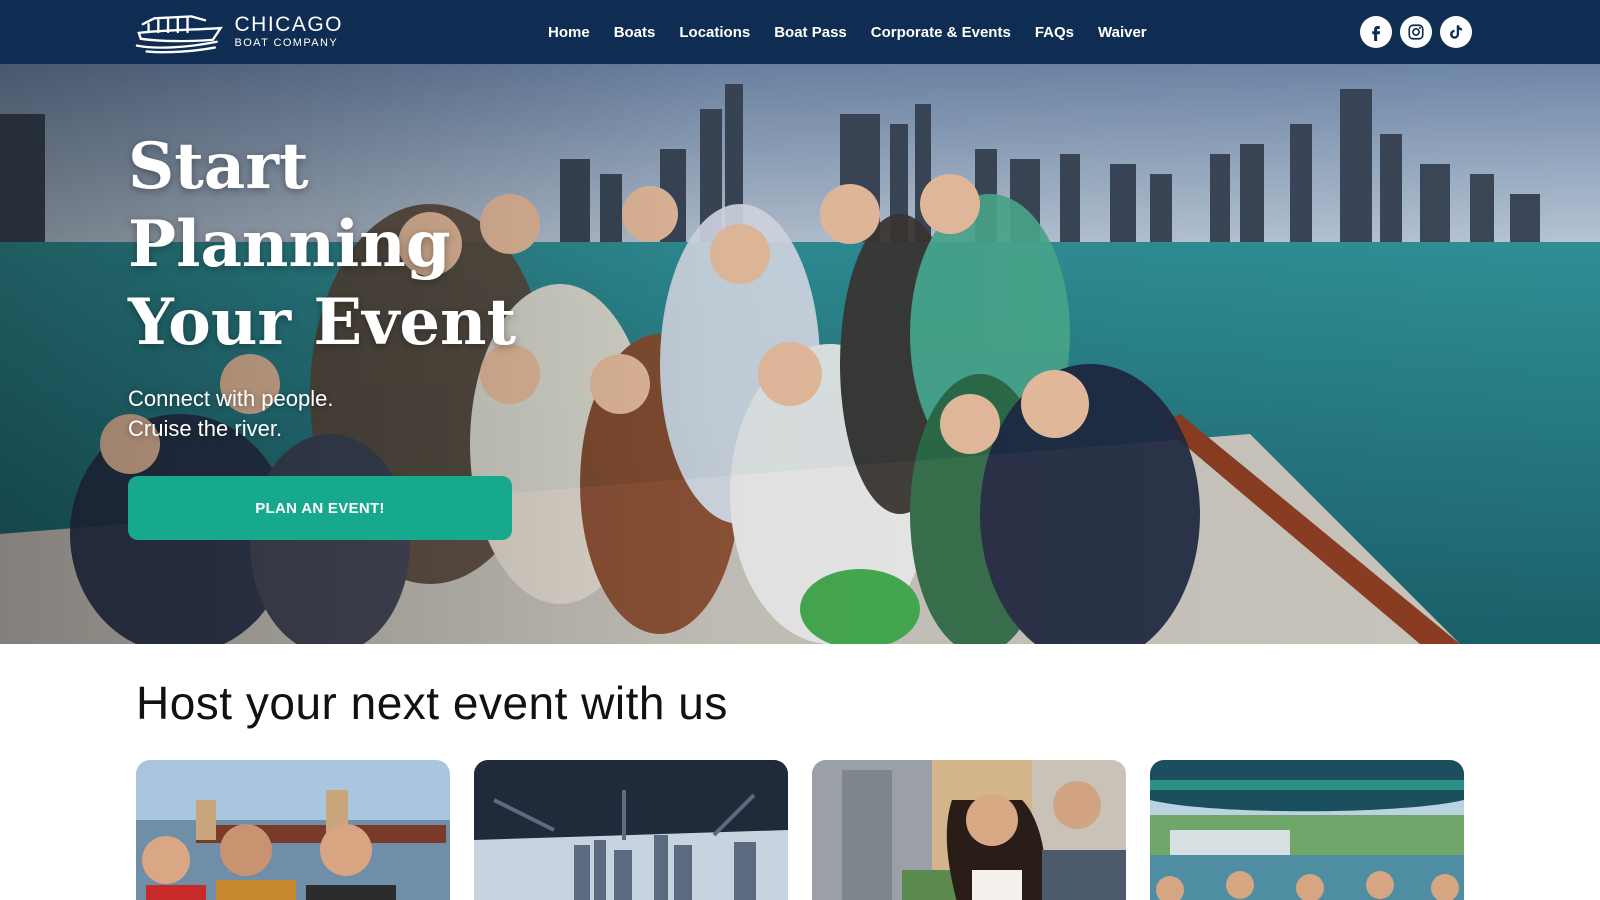  I want to click on tiktok-icon, so click(1456, 32).